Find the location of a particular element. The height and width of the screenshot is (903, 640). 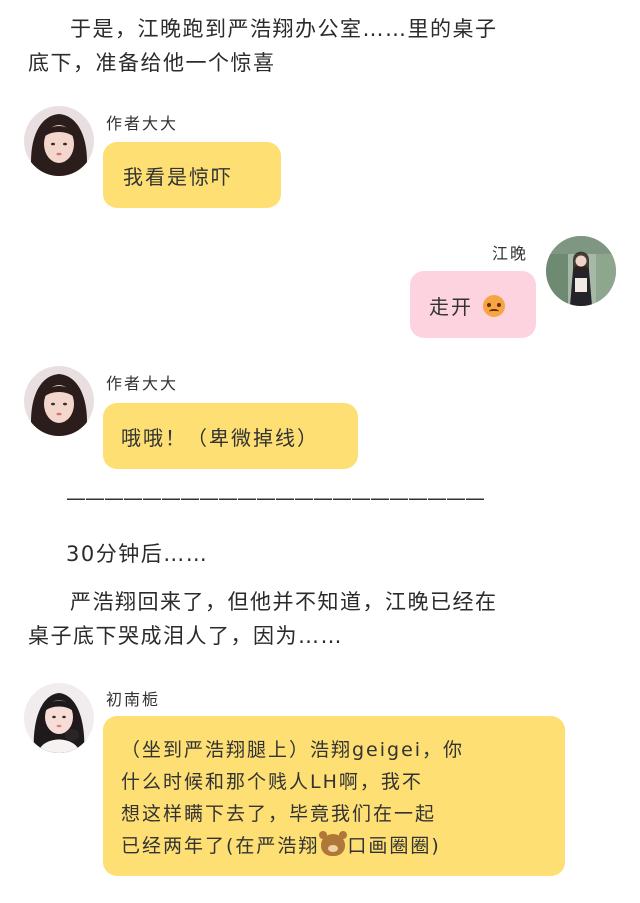

chat-bubble-author-1: 我看是惊吓 is located at coordinates (192, 175).